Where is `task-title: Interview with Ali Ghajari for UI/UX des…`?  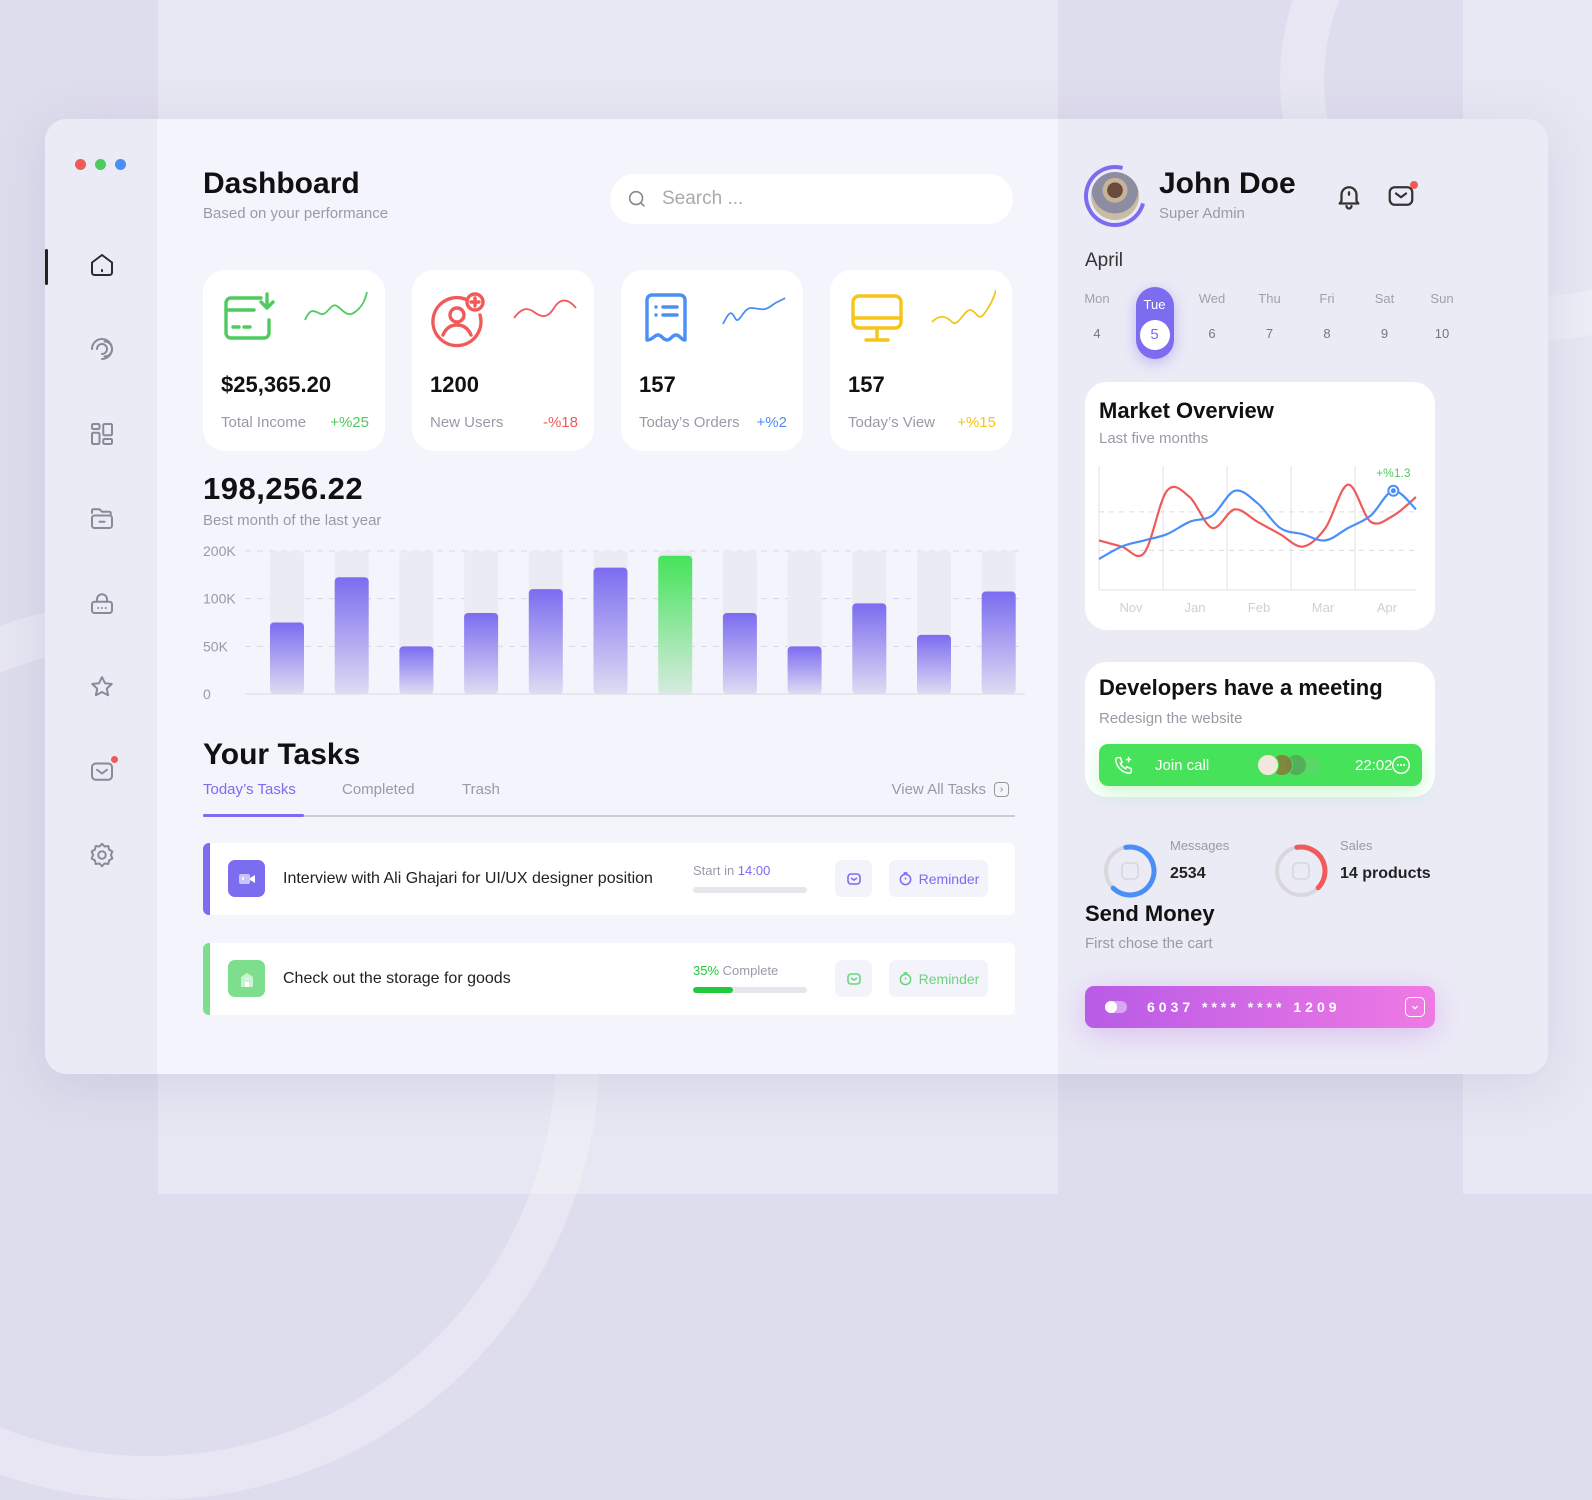 task-title: Interview with Ali Ghajari for UI/UX des… is located at coordinates (468, 878).